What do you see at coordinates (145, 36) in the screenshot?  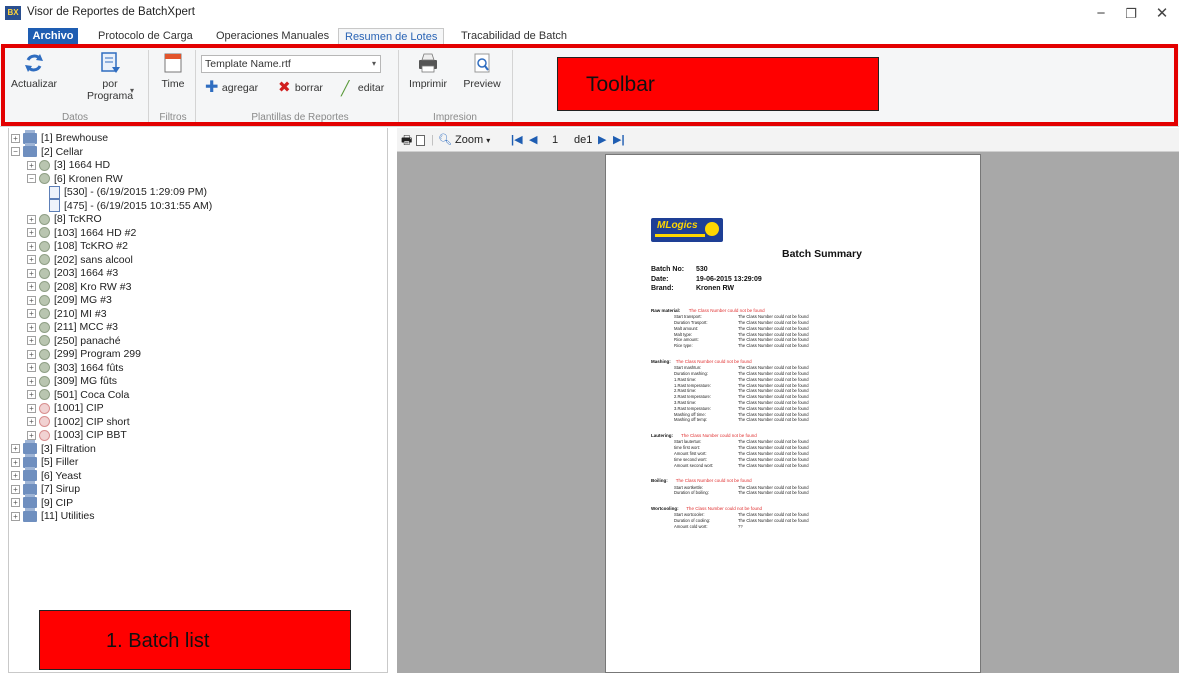 I see `tab-protocolo-de-carga: Protocolo de Carga` at bounding box center [145, 36].